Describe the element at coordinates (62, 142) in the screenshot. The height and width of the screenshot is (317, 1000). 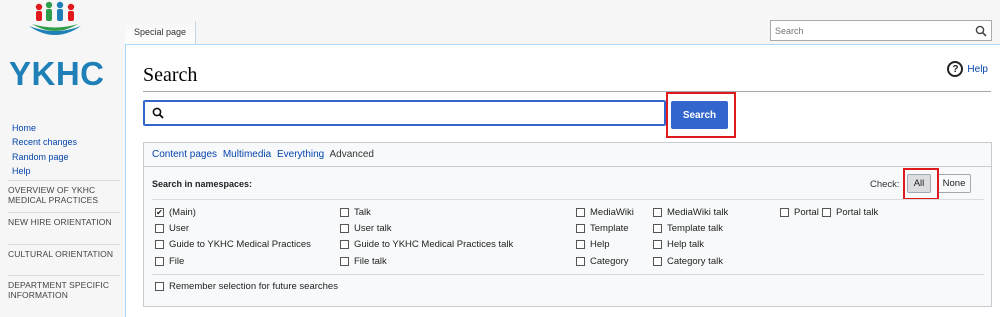
I see `sidebar-item-recent-changes: Recent changes` at that location.